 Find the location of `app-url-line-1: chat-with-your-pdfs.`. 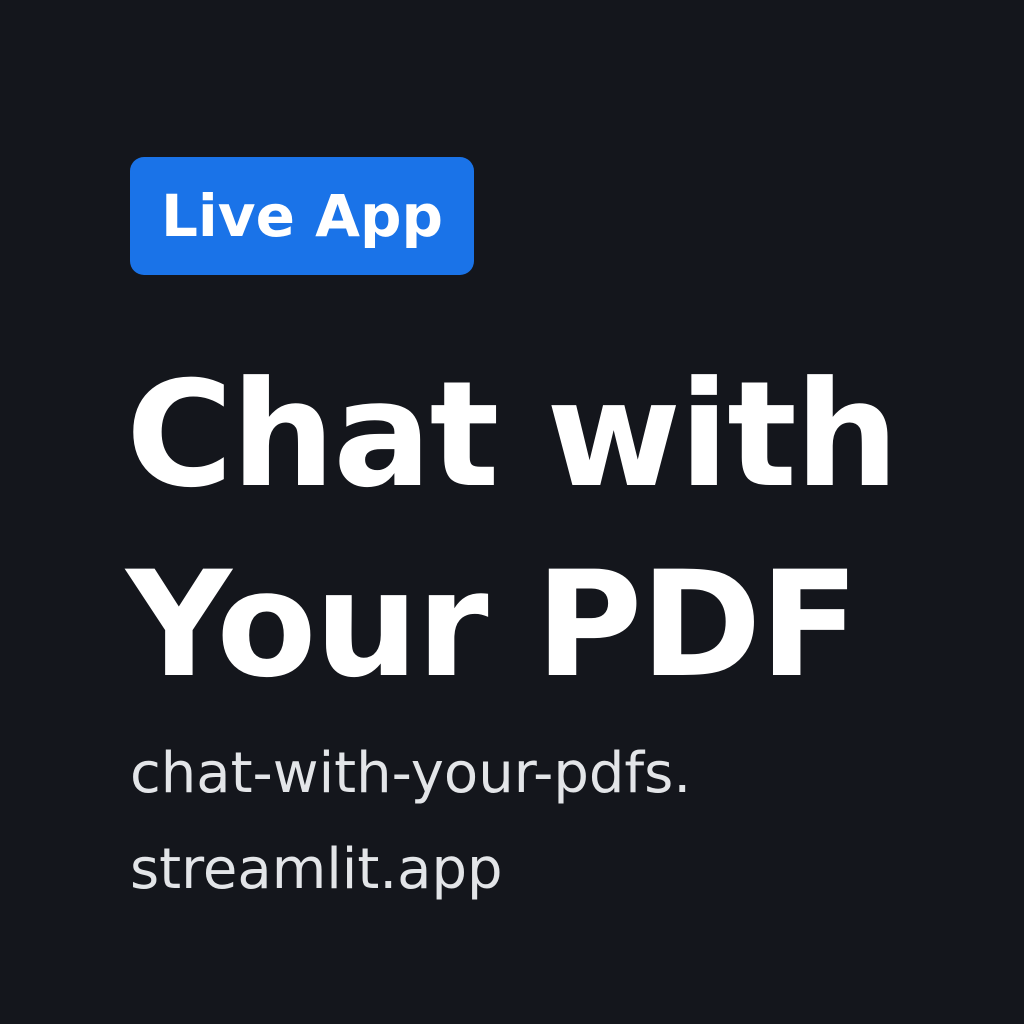

app-url-line-1: chat-with-your-pdfs. is located at coordinates (411, 773).